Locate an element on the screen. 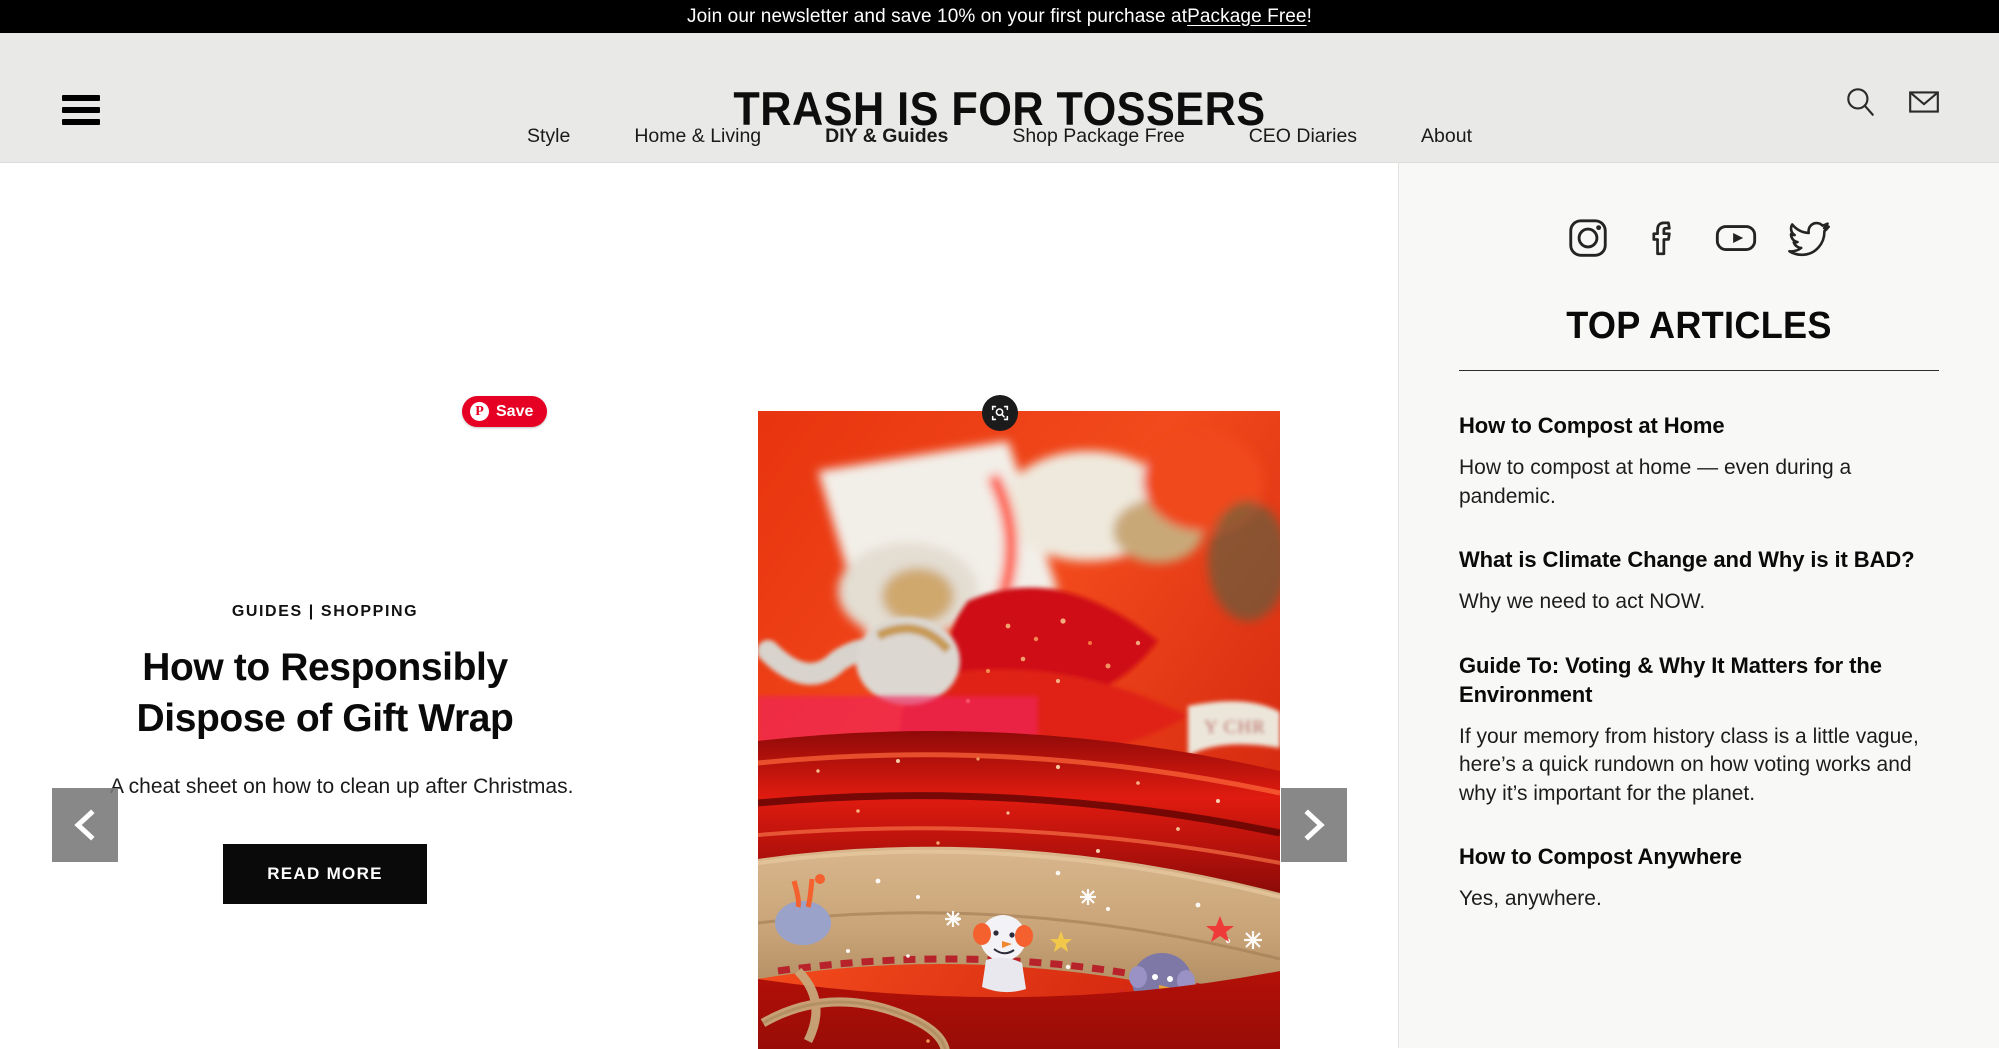 The width and height of the screenshot is (1999, 1049). envelope-icon is located at coordinates (1924, 102).